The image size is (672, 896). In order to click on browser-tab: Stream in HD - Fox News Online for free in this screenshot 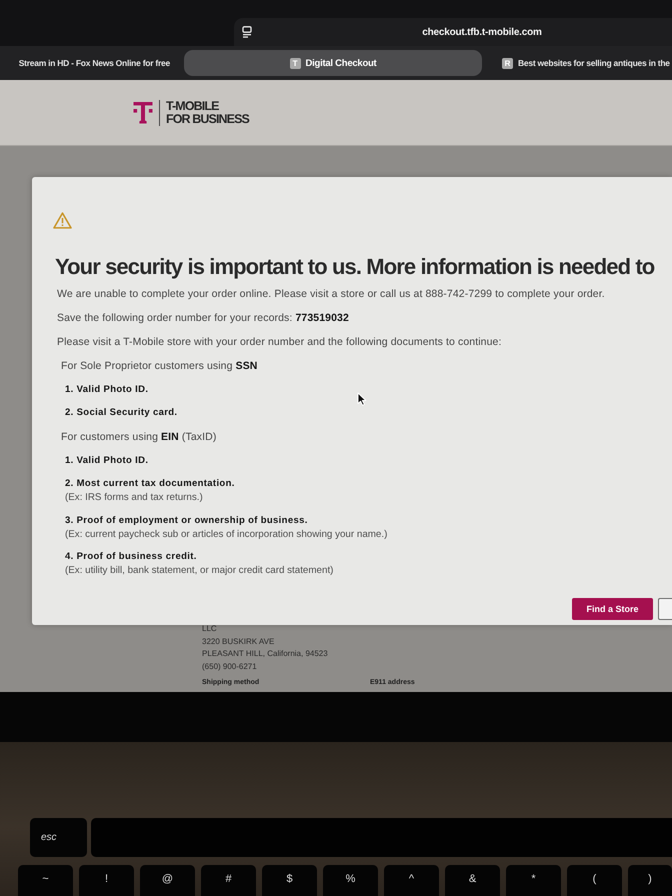, I will do `click(88, 63)`.